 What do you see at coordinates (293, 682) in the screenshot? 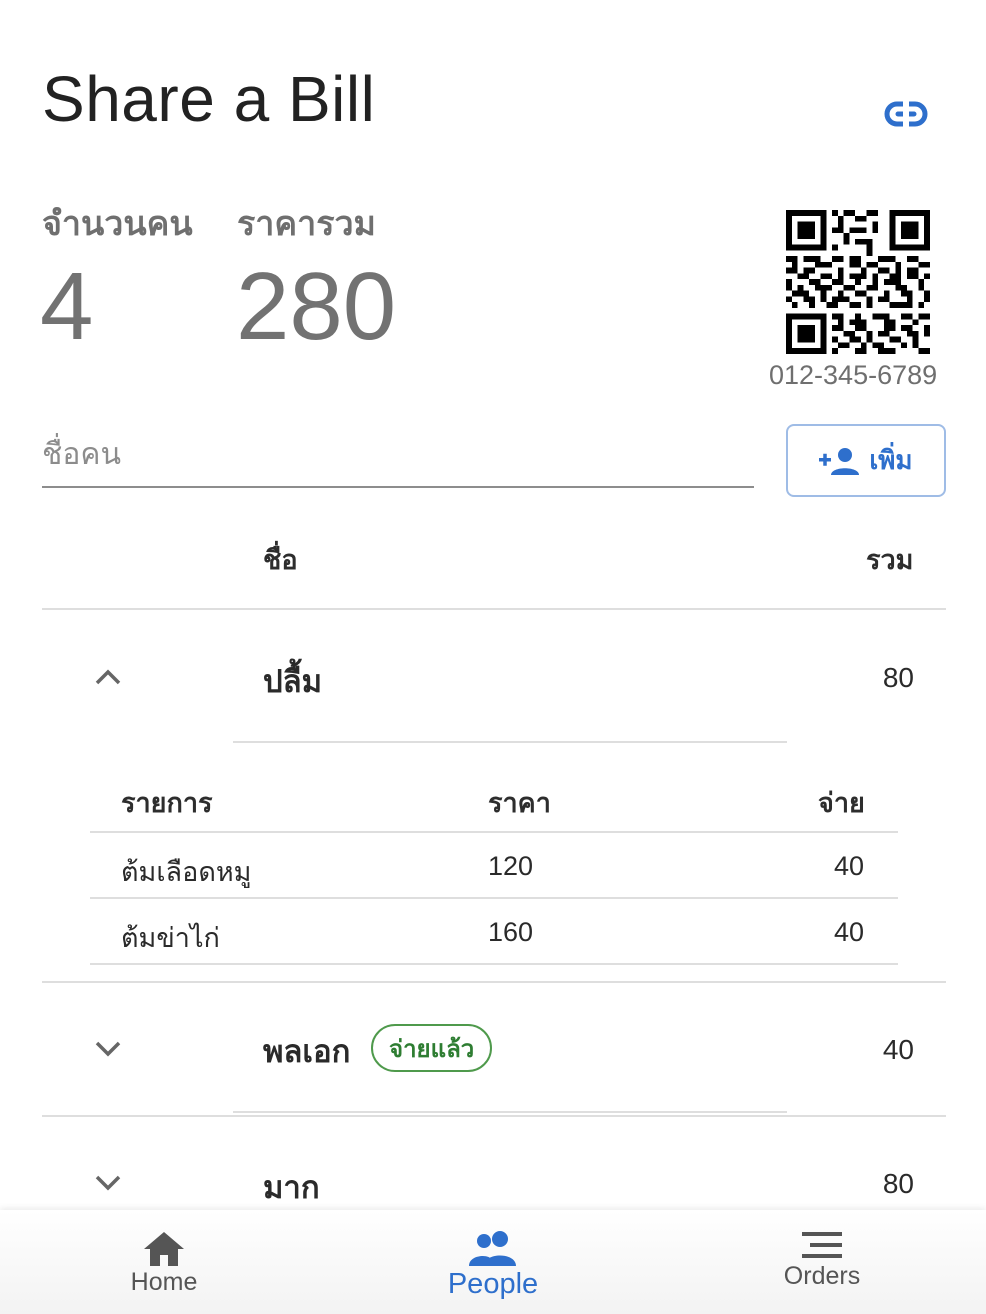
I see `person-name: ปลื้ม` at bounding box center [293, 682].